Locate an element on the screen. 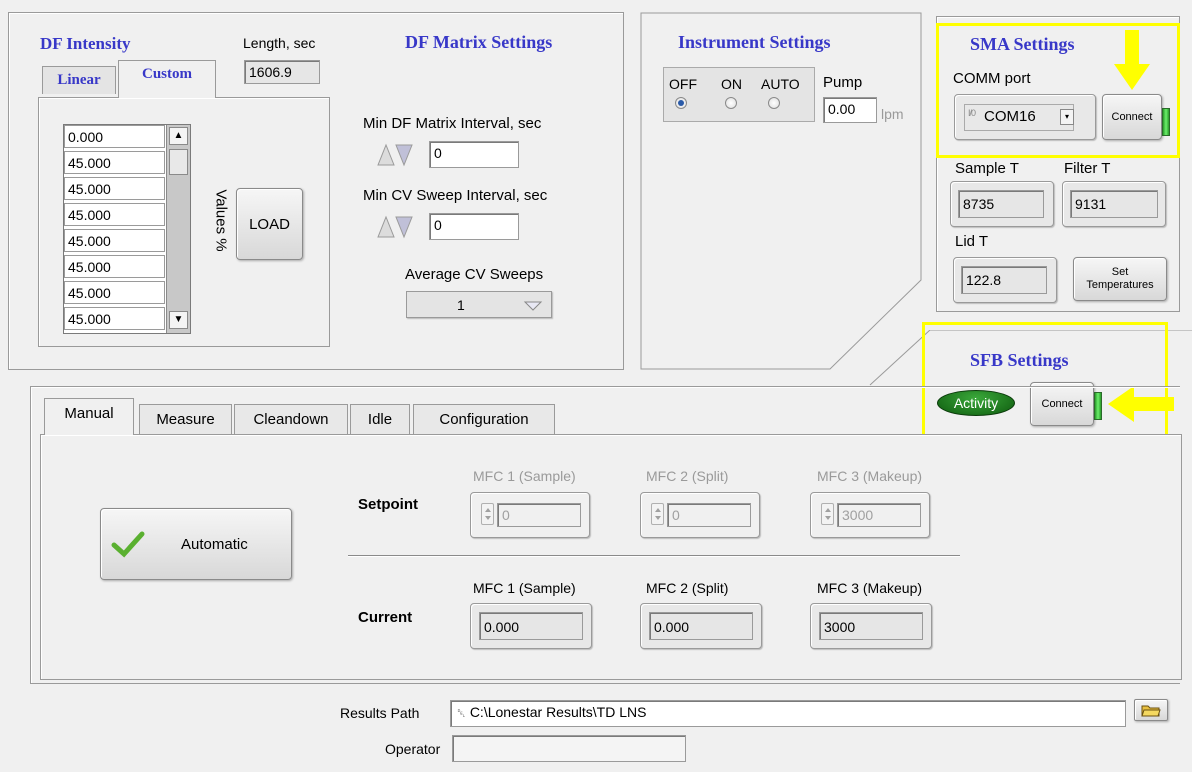 This screenshot has width=1192, height=772. avg-cv-value: 1 is located at coordinates (461, 305).